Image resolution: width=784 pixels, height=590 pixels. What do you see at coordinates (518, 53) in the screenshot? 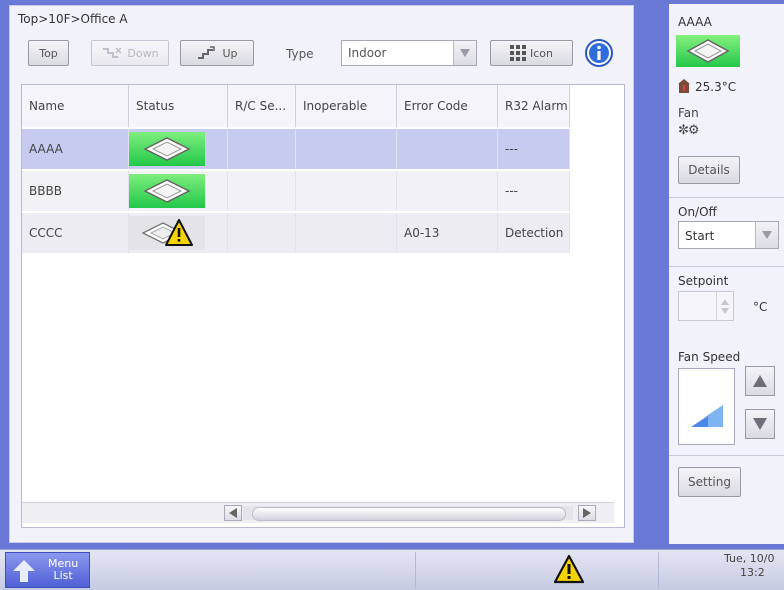
I see `grid-icon` at bounding box center [518, 53].